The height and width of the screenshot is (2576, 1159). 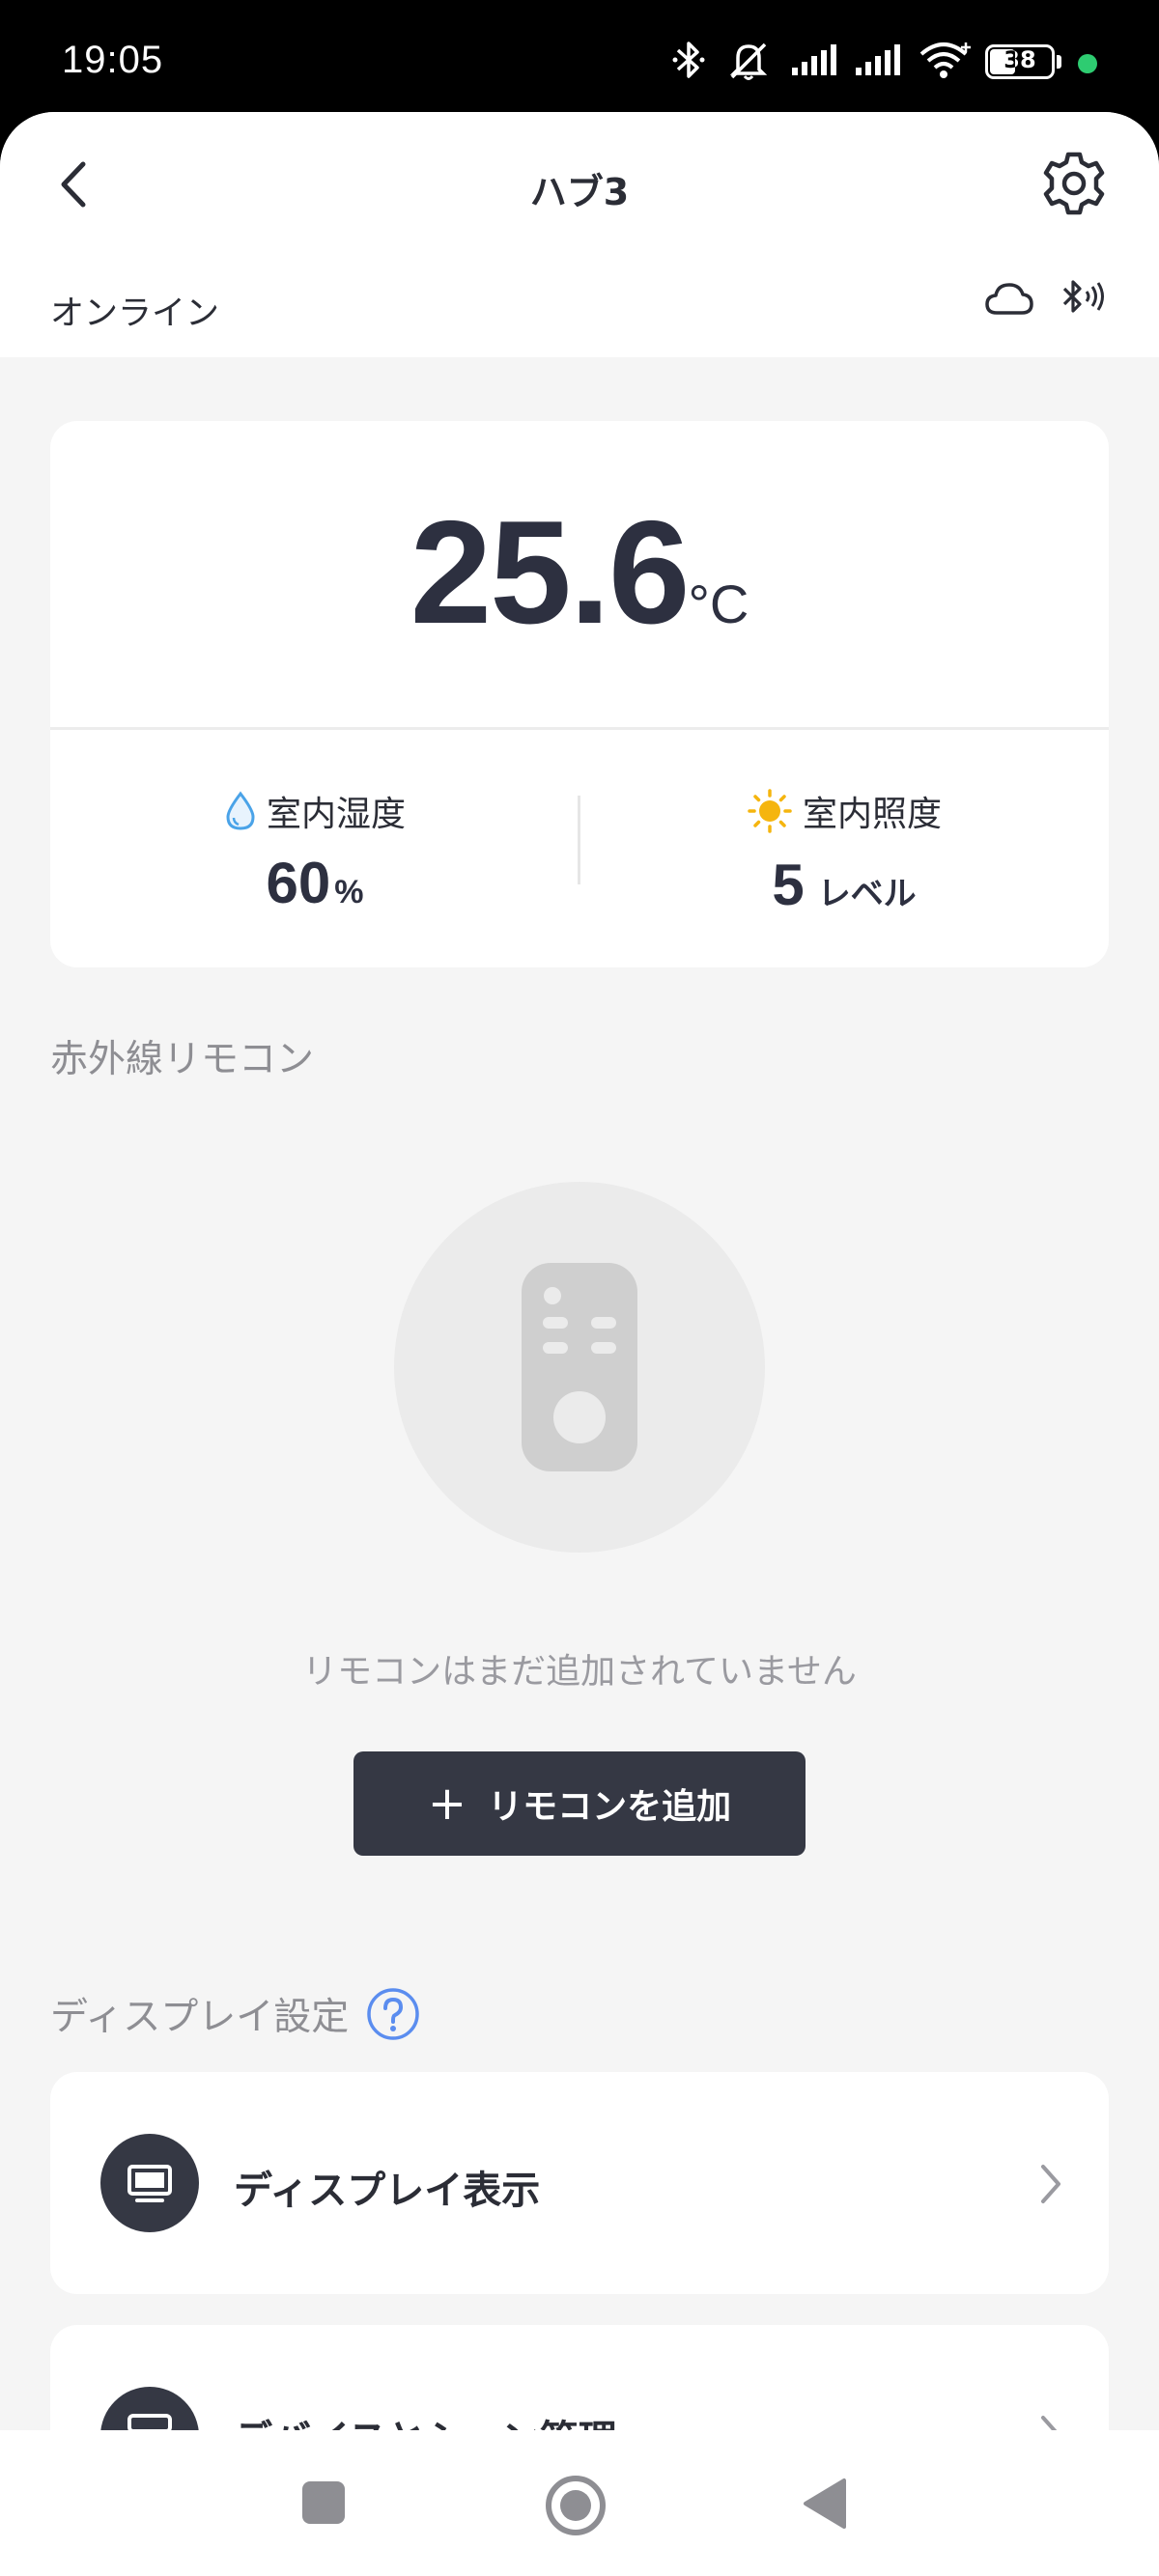 What do you see at coordinates (1020, 60) in the screenshot?
I see `battery-level: 38` at bounding box center [1020, 60].